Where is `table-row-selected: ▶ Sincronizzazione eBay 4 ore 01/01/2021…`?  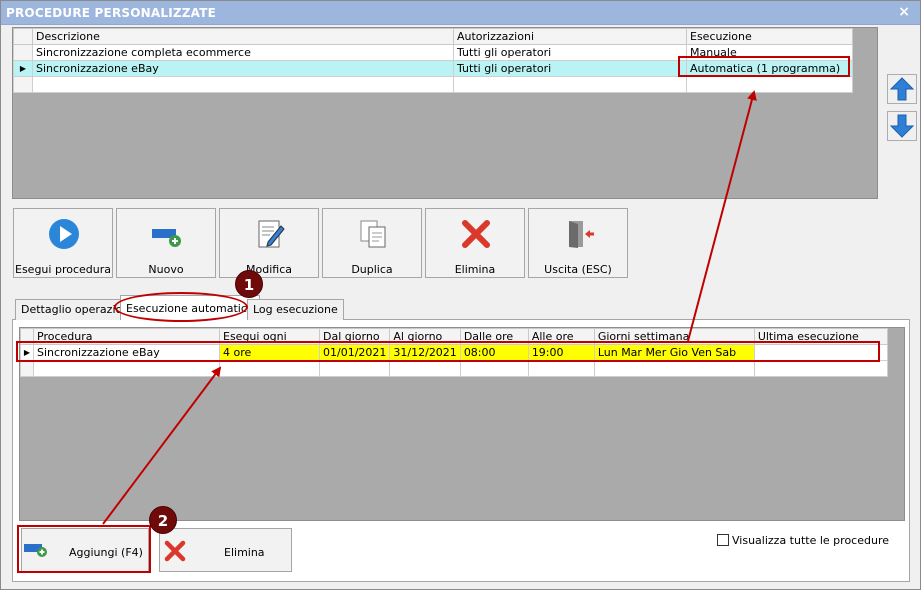
table-row-selected: ▶ Sincronizzazione eBay 4 ore 01/01/2021… is located at coordinates (454, 352).